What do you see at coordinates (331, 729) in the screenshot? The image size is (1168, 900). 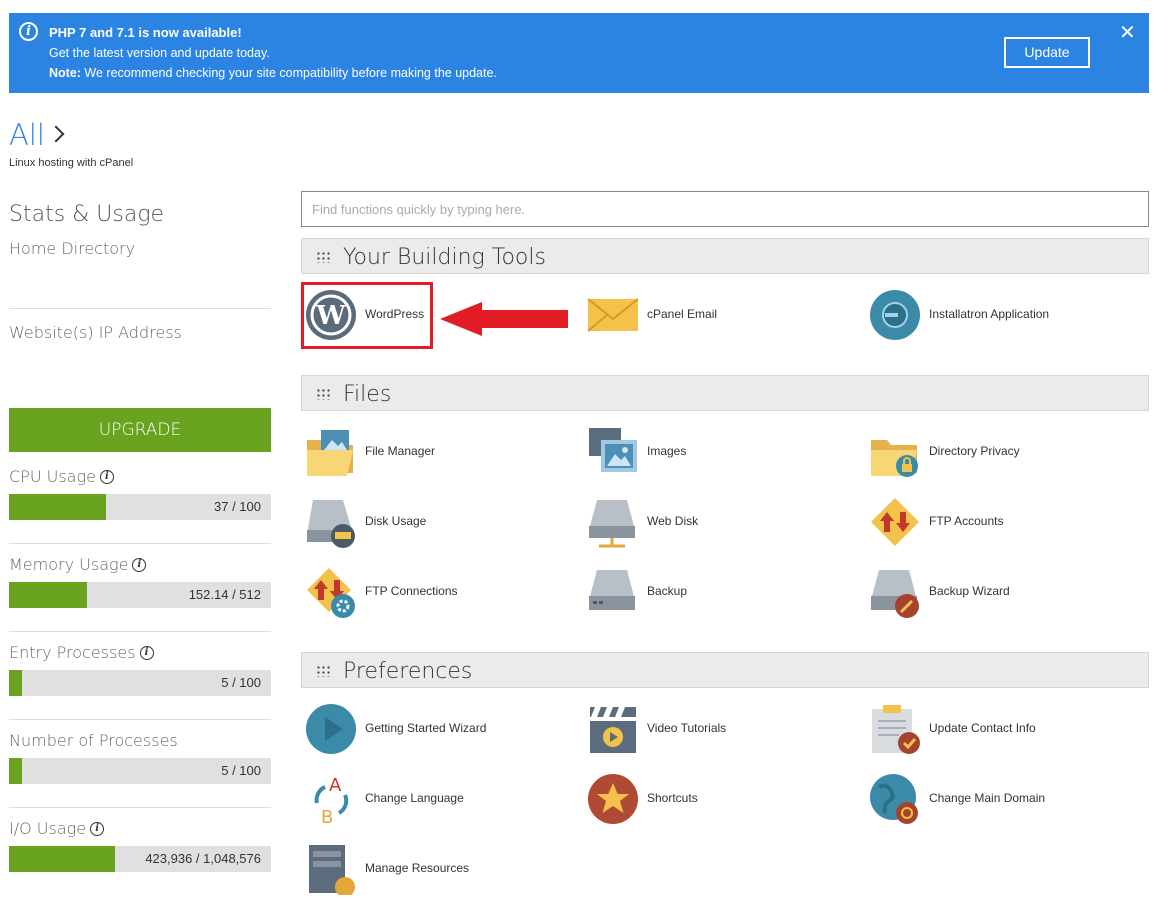 I see `play-icon` at bounding box center [331, 729].